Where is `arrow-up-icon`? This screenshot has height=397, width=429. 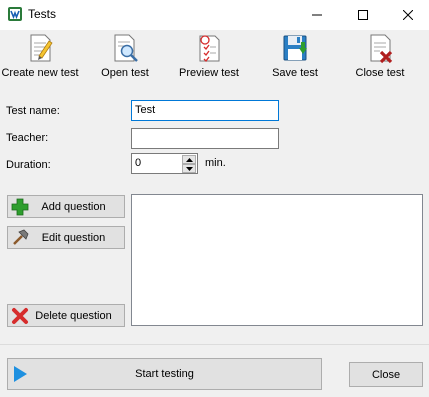 arrow-up-icon is located at coordinates (189, 159).